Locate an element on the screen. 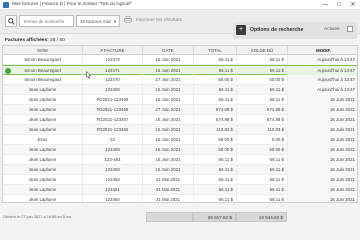  close-button: ✕ is located at coordinates (353, 5).